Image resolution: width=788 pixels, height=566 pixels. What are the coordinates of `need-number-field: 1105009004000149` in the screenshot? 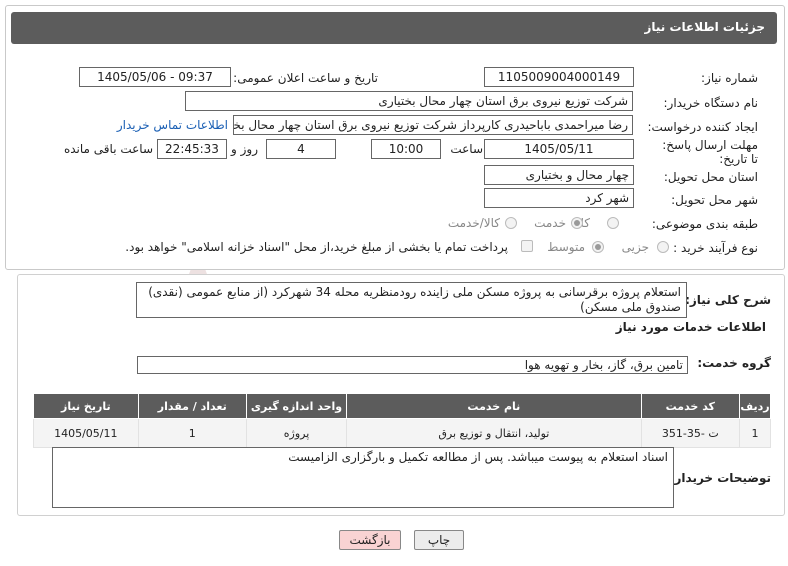 It's located at (559, 77).